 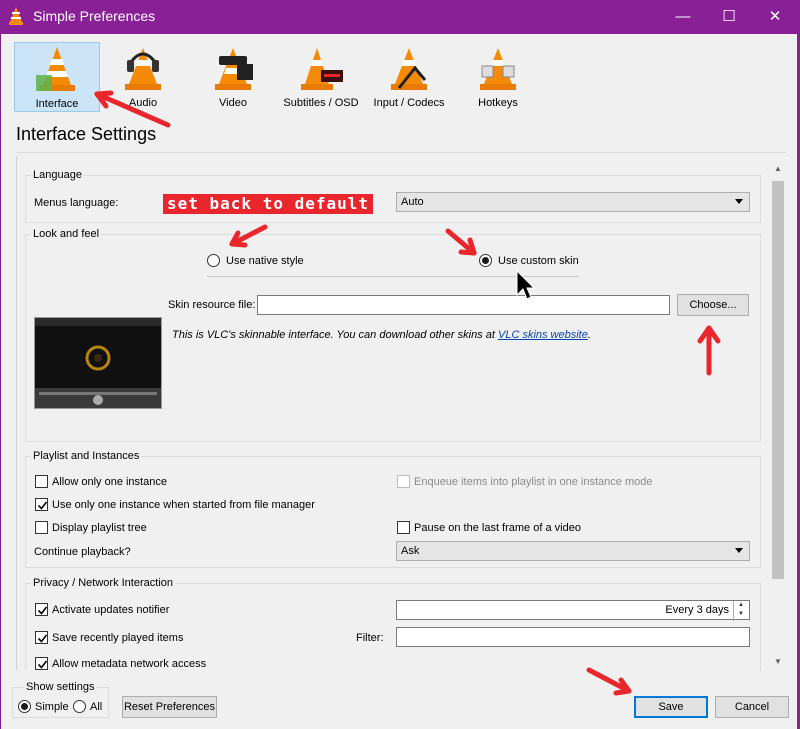 What do you see at coordinates (265, 261) in the screenshot?
I see `native-style-label: Use native style` at bounding box center [265, 261].